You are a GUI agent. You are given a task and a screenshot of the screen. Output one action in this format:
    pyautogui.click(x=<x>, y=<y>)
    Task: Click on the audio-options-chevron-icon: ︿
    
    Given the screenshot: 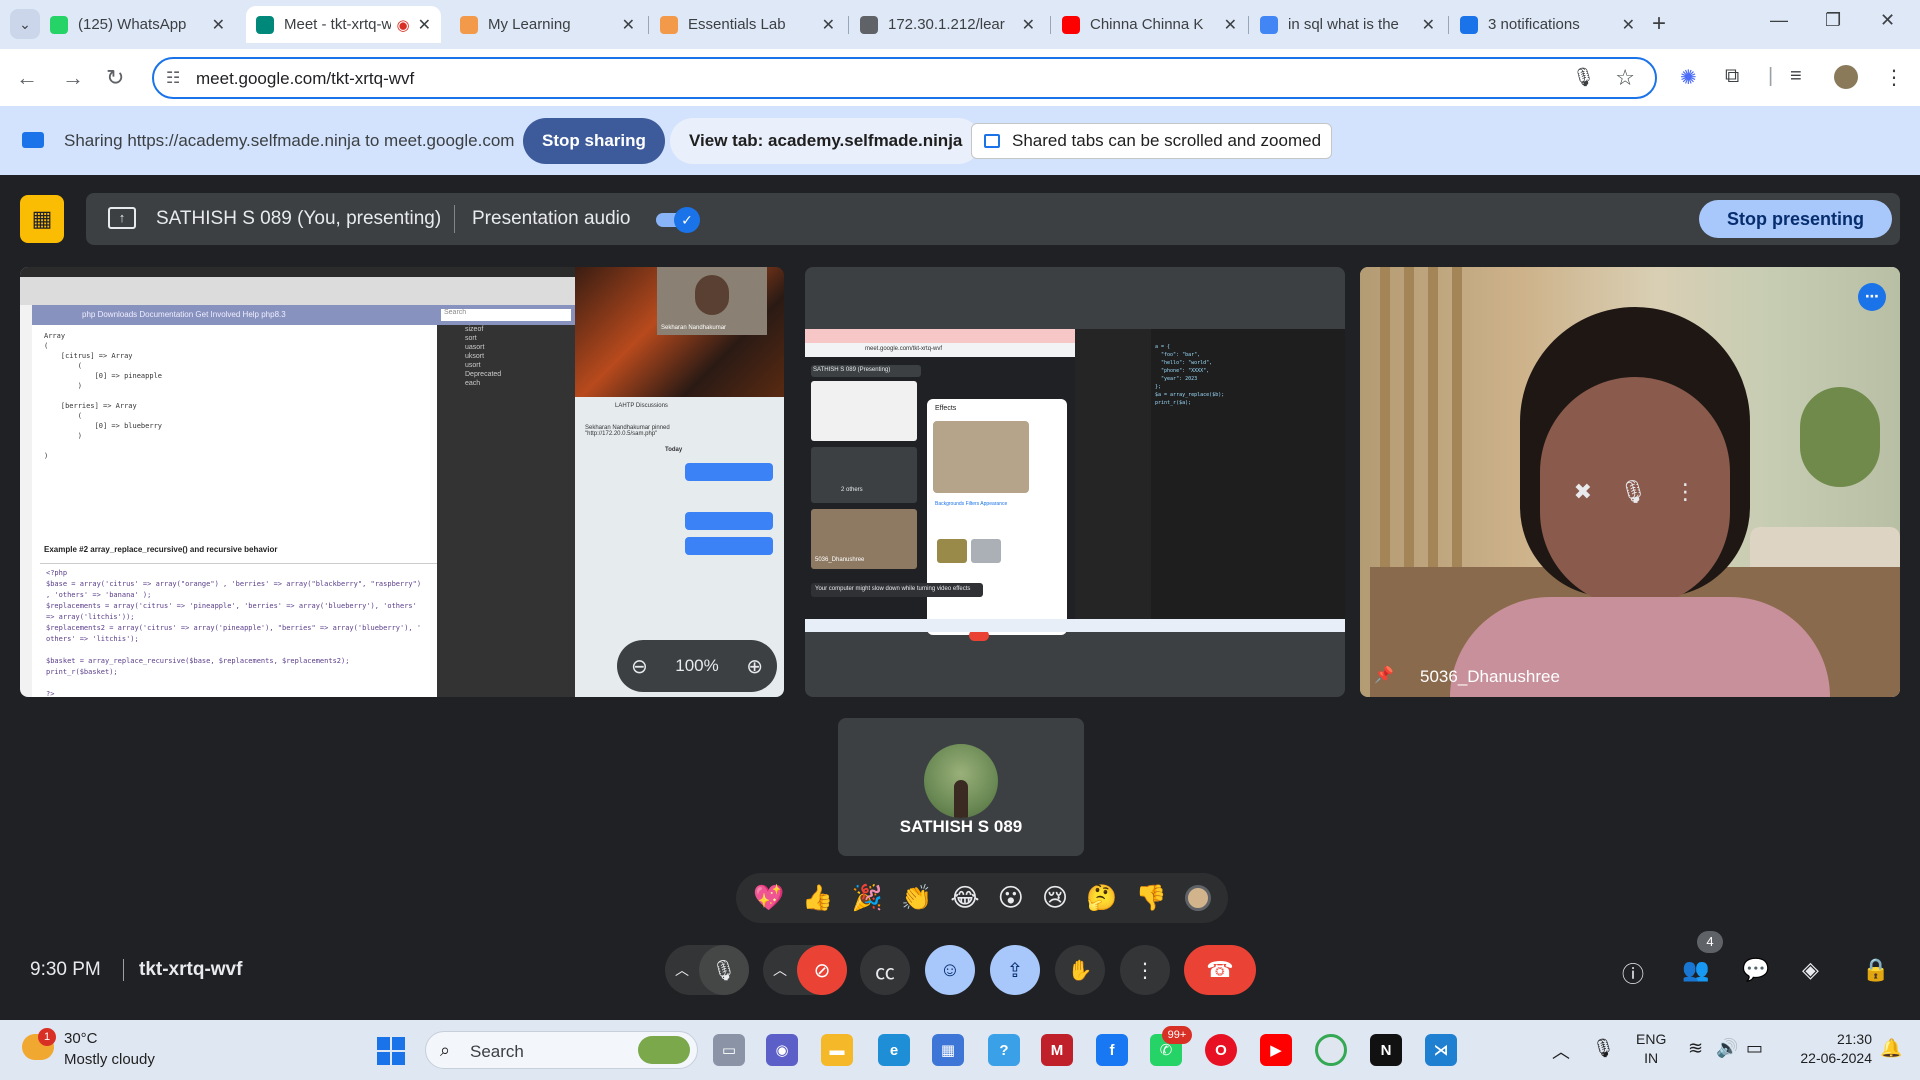 What is the action you would take?
    pyautogui.click(x=682, y=970)
    